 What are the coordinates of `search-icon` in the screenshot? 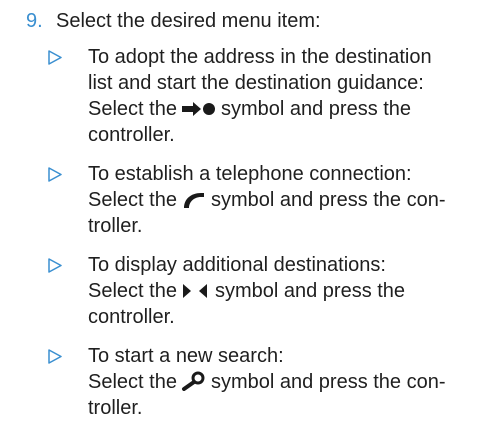 It's located at (193, 381).